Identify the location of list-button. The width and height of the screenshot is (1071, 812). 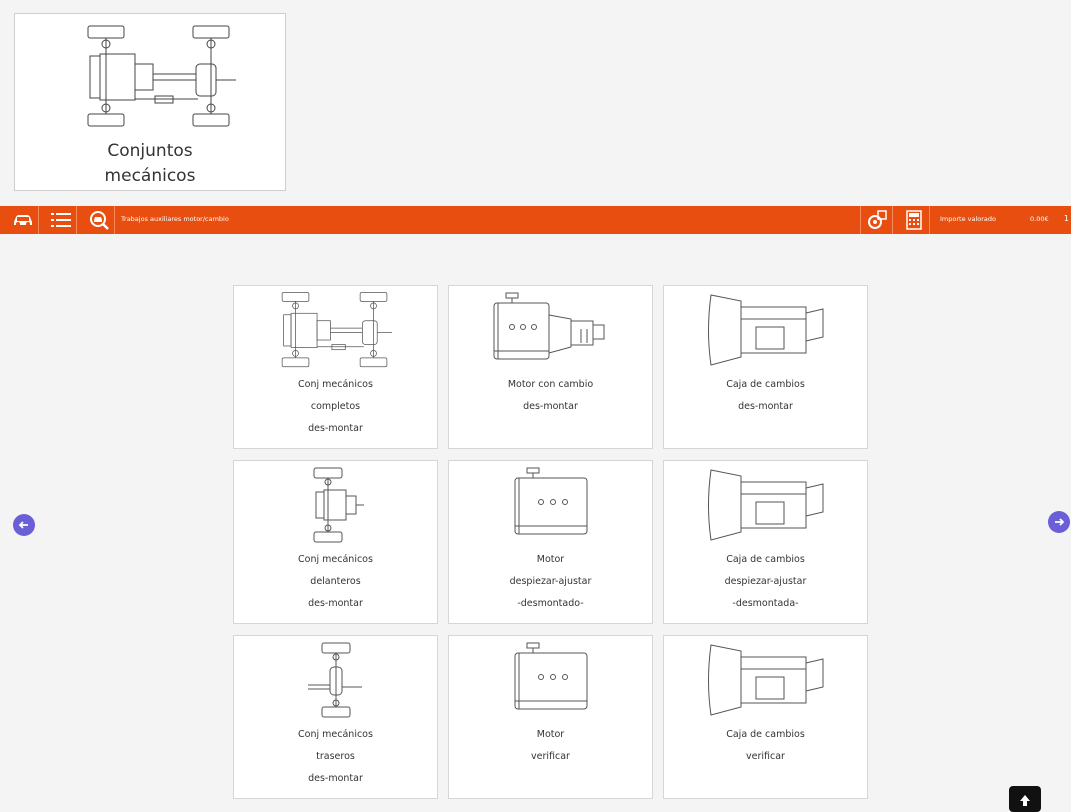
(61, 220).